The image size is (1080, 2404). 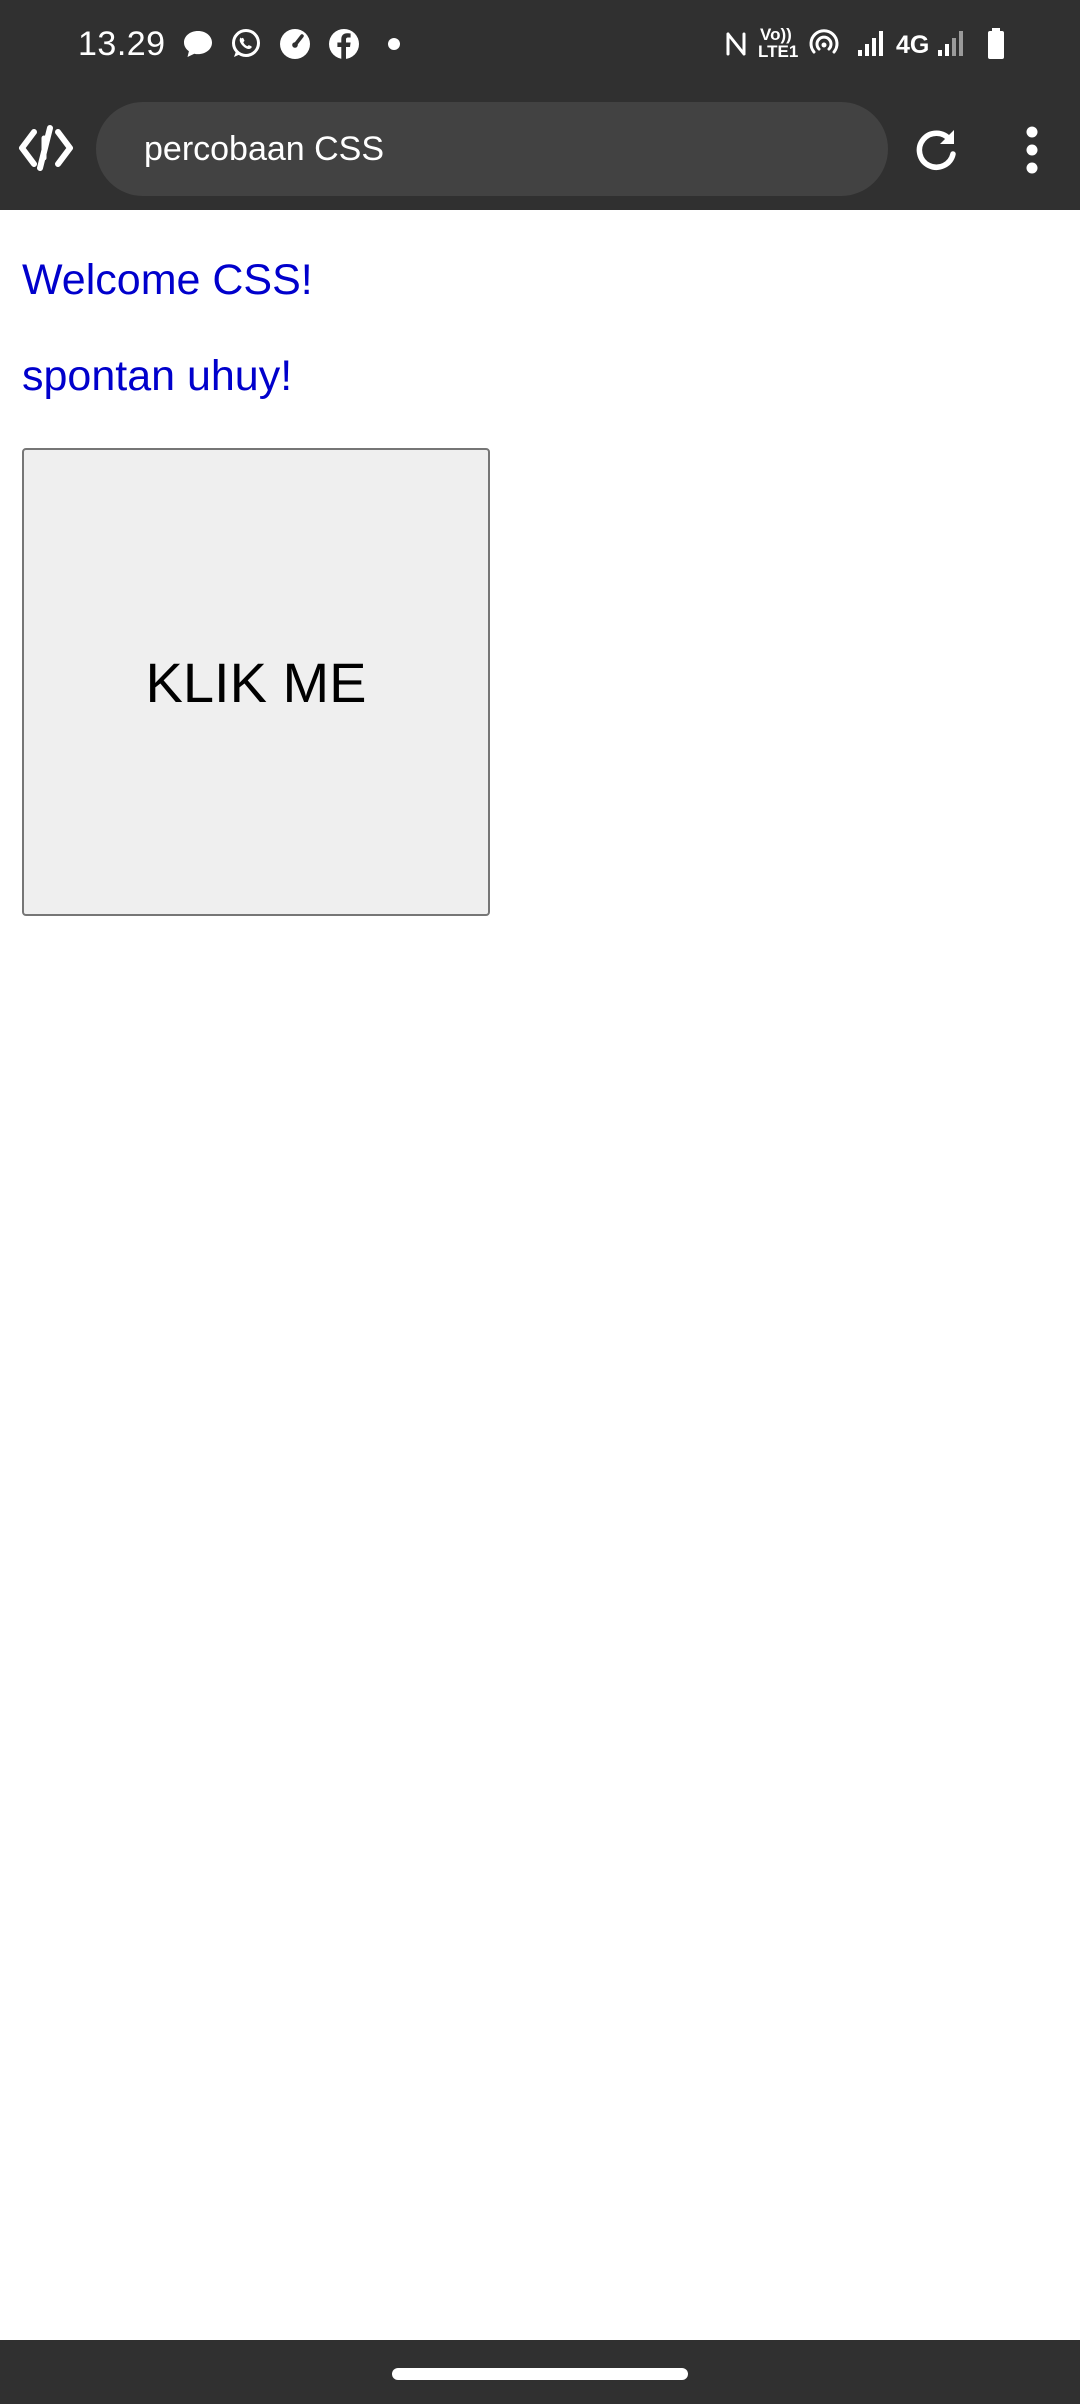 What do you see at coordinates (295, 44) in the screenshot?
I see `speedometer-icon` at bounding box center [295, 44].